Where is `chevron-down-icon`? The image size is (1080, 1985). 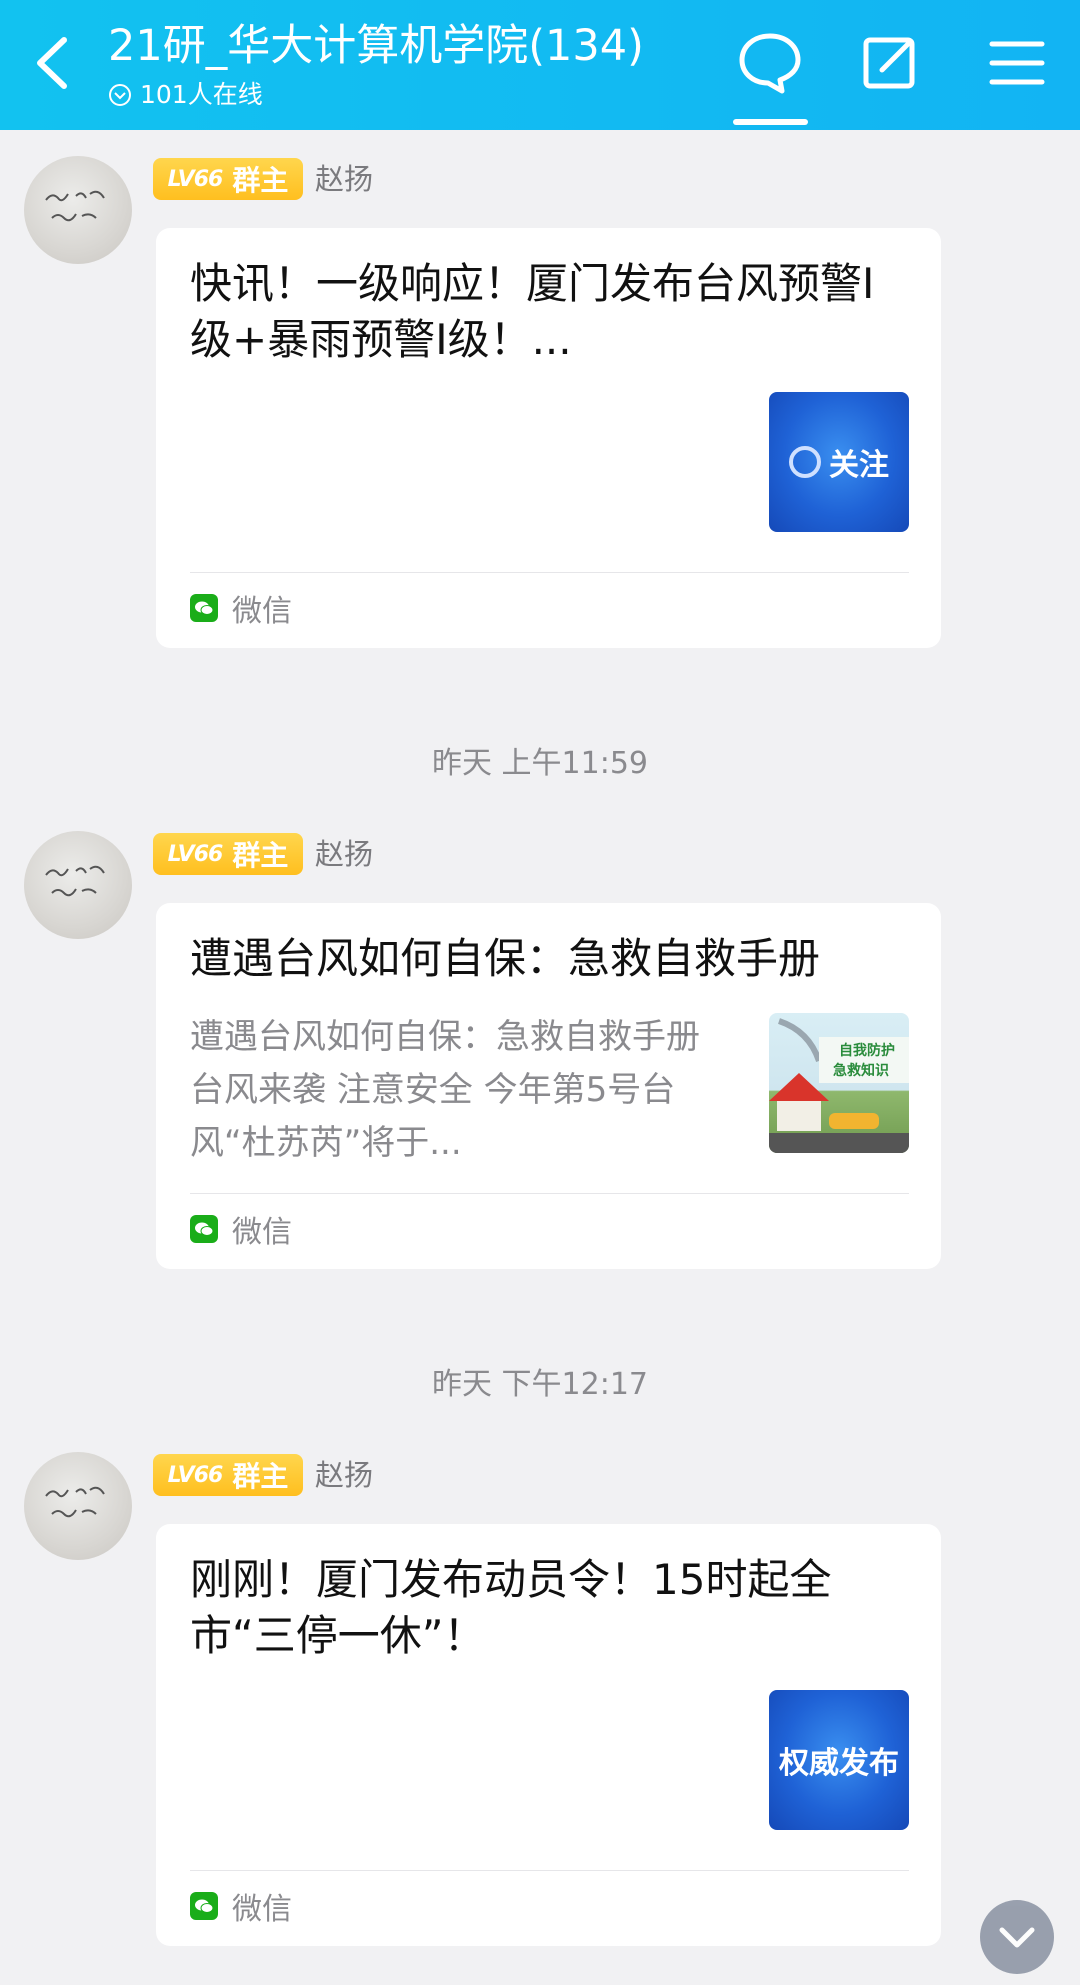
chevron-down-icon is located at coordinates (1017, 1937).